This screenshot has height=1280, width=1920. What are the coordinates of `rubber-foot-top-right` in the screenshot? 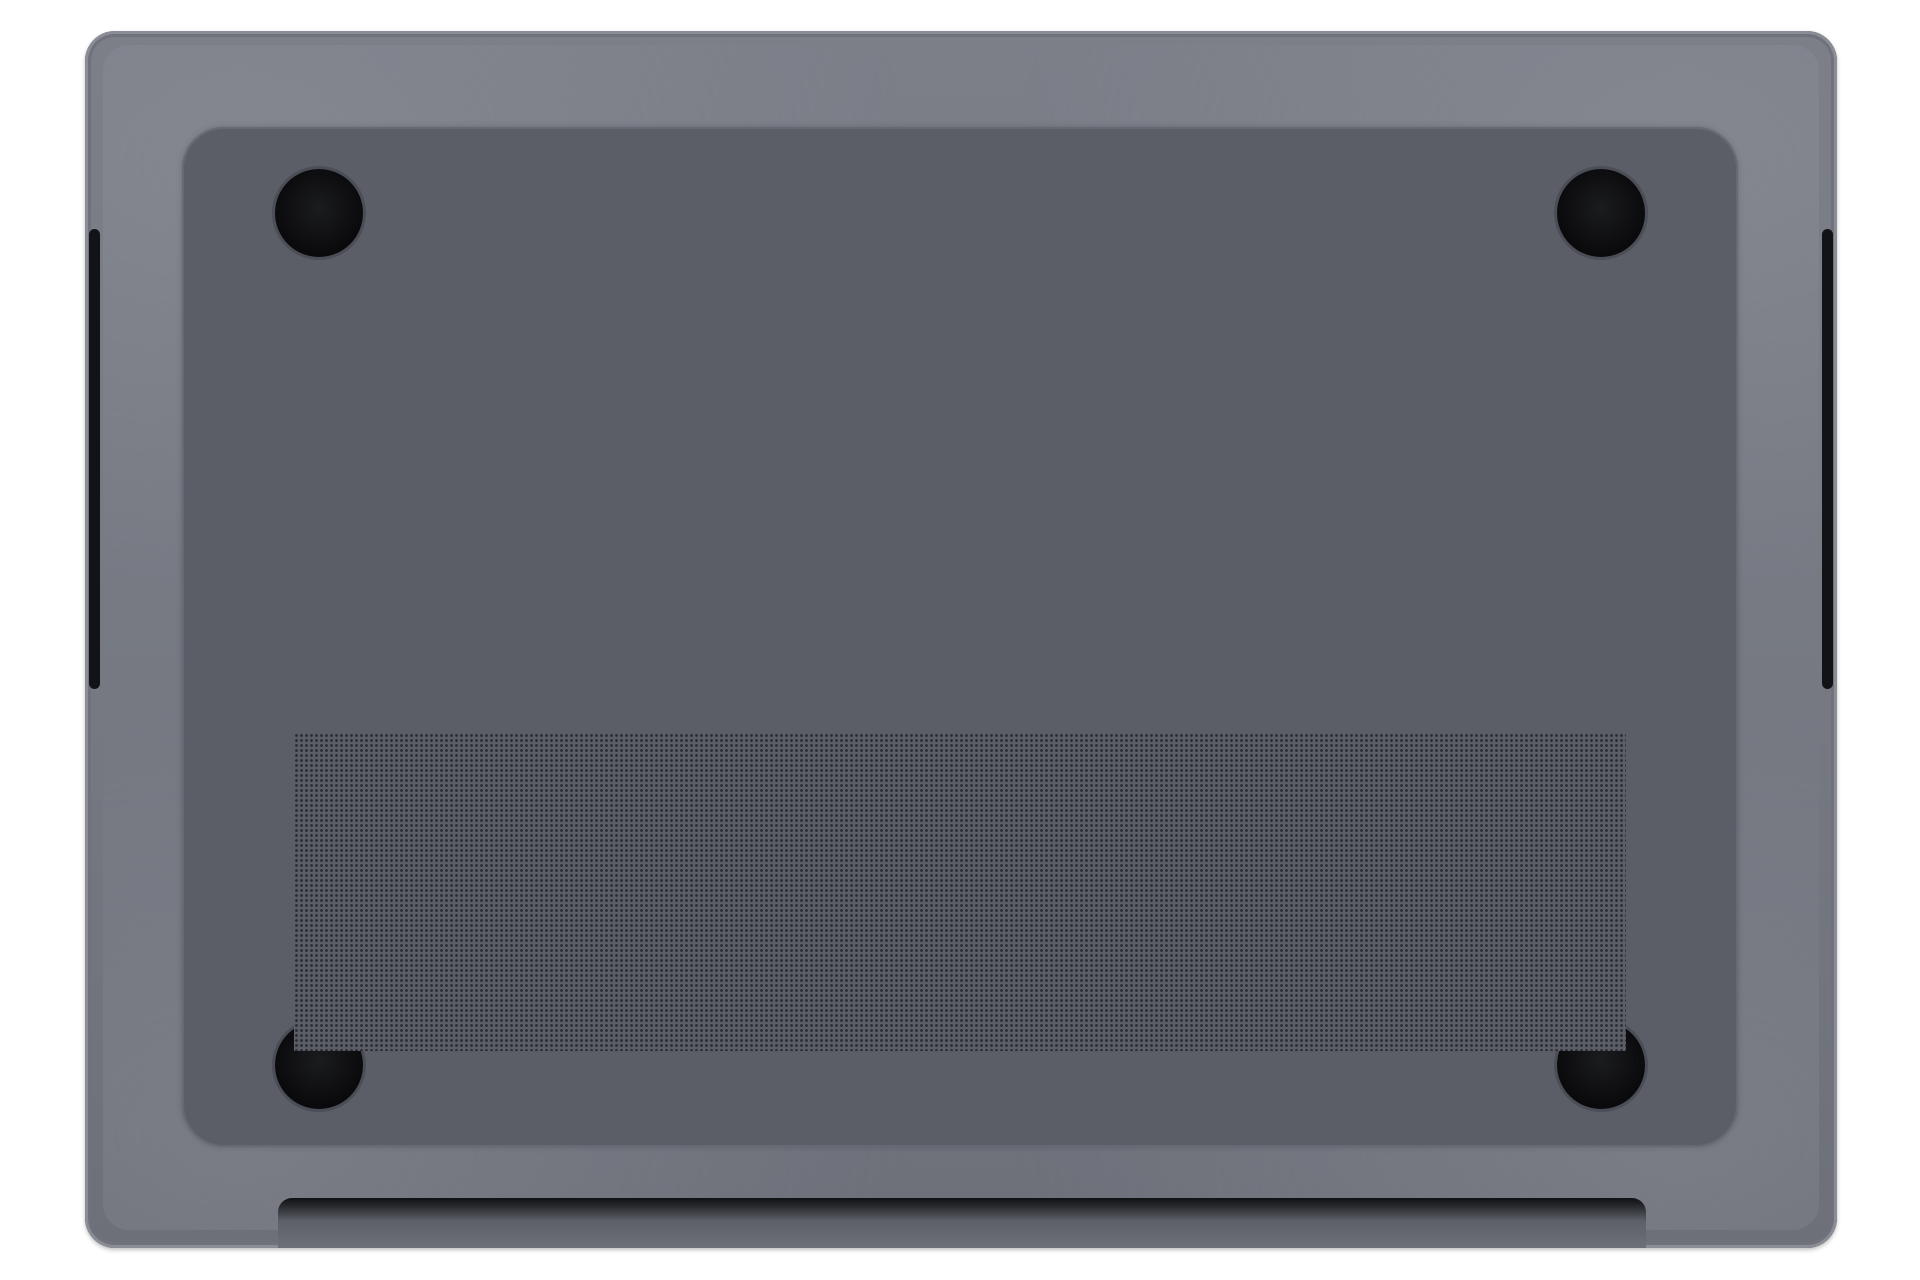 It's located at (1601, 213).